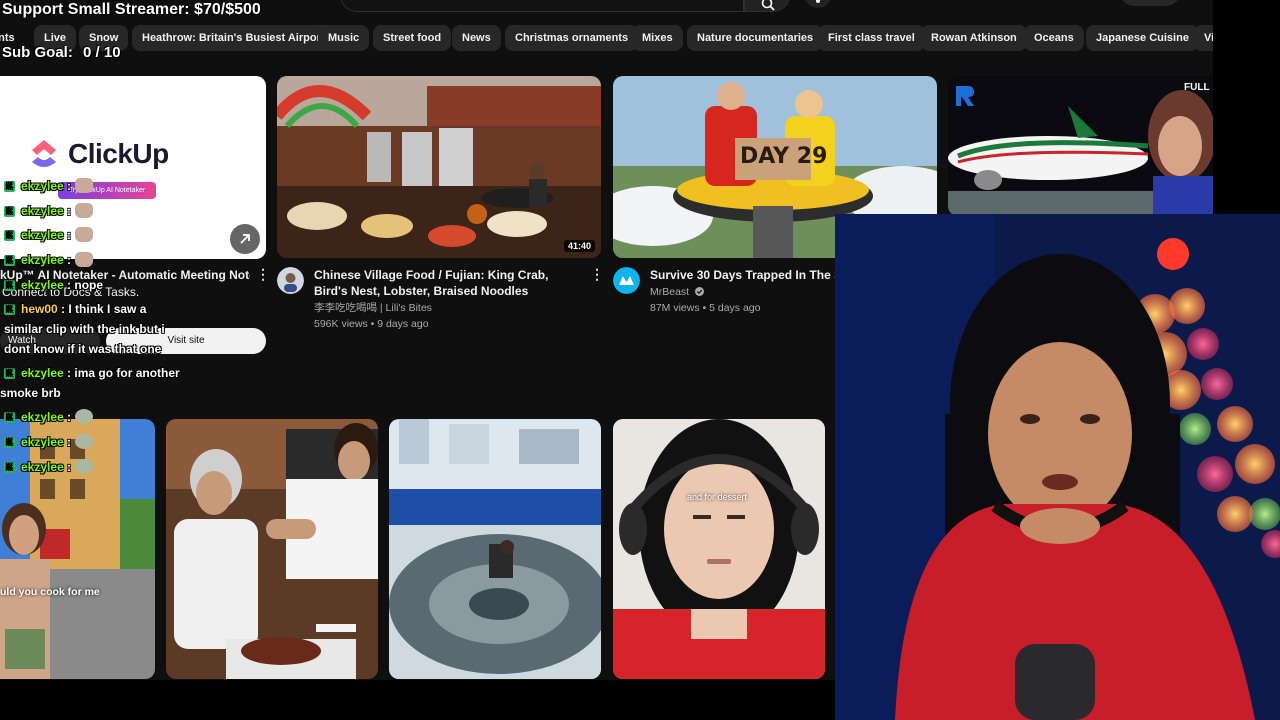 This screenshot has width=1280, height=720. I want to click on right-strip, so click(1246, 107).